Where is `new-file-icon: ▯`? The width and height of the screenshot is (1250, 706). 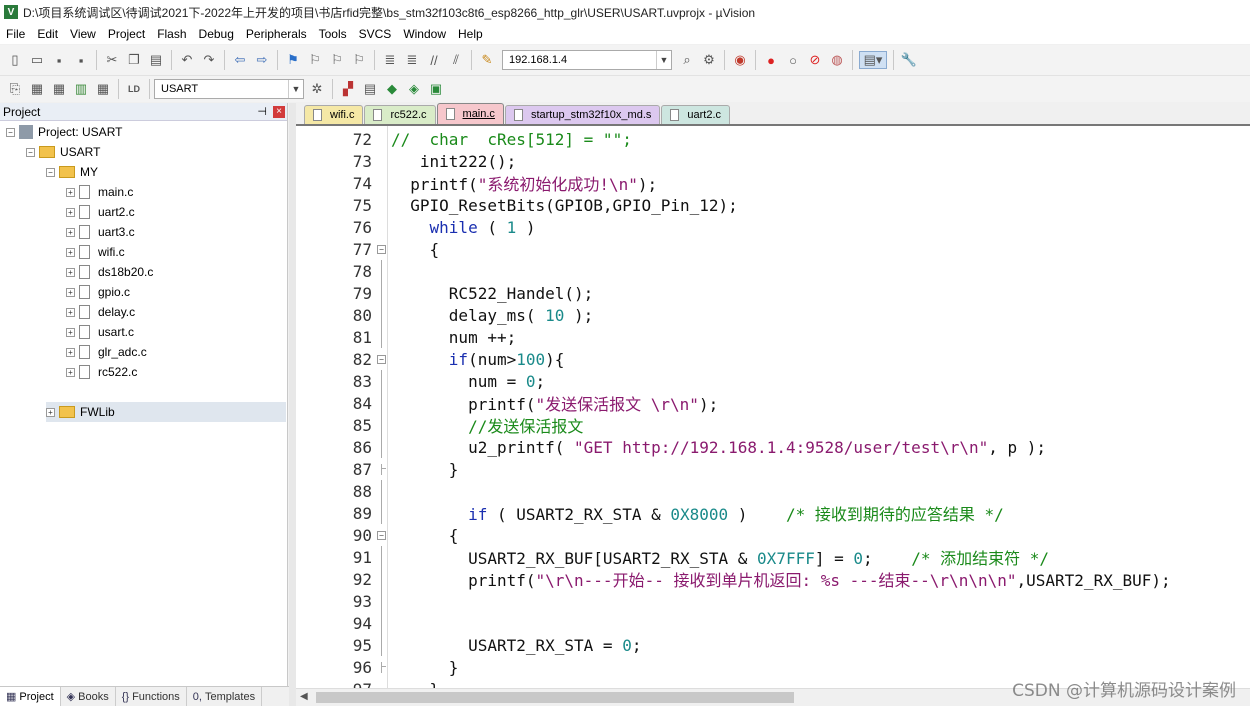
new-file-icon: ▯ is located at coordinates (15, 60).